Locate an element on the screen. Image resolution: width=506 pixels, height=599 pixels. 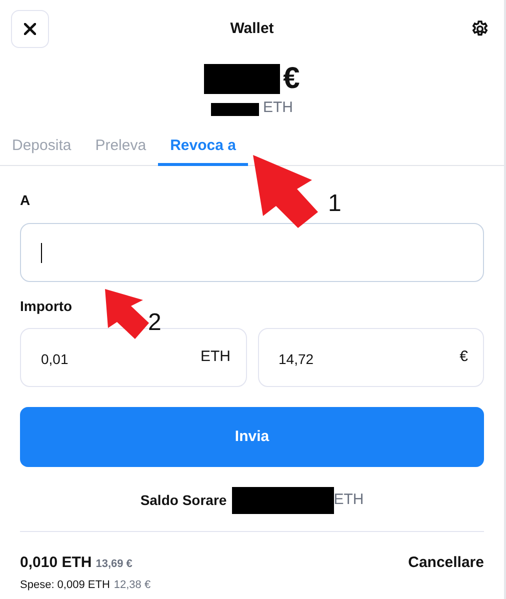
balance-eth-unit: ETH is located at coordinates (278, 108).